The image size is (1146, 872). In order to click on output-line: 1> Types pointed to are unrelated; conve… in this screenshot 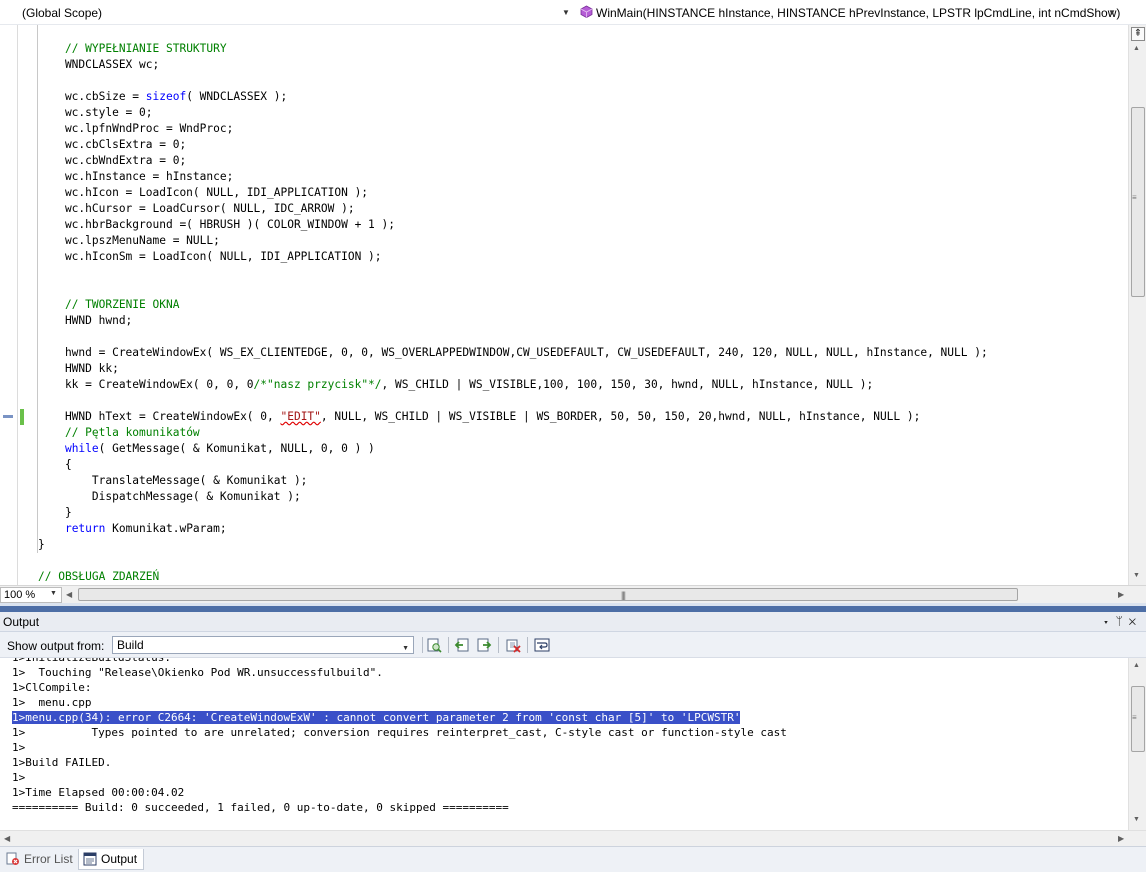, I will do `click(399, 732)`.